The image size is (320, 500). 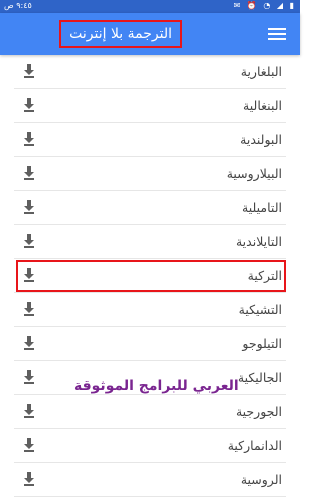 I want to click on divider, so click(x=150, y=496).